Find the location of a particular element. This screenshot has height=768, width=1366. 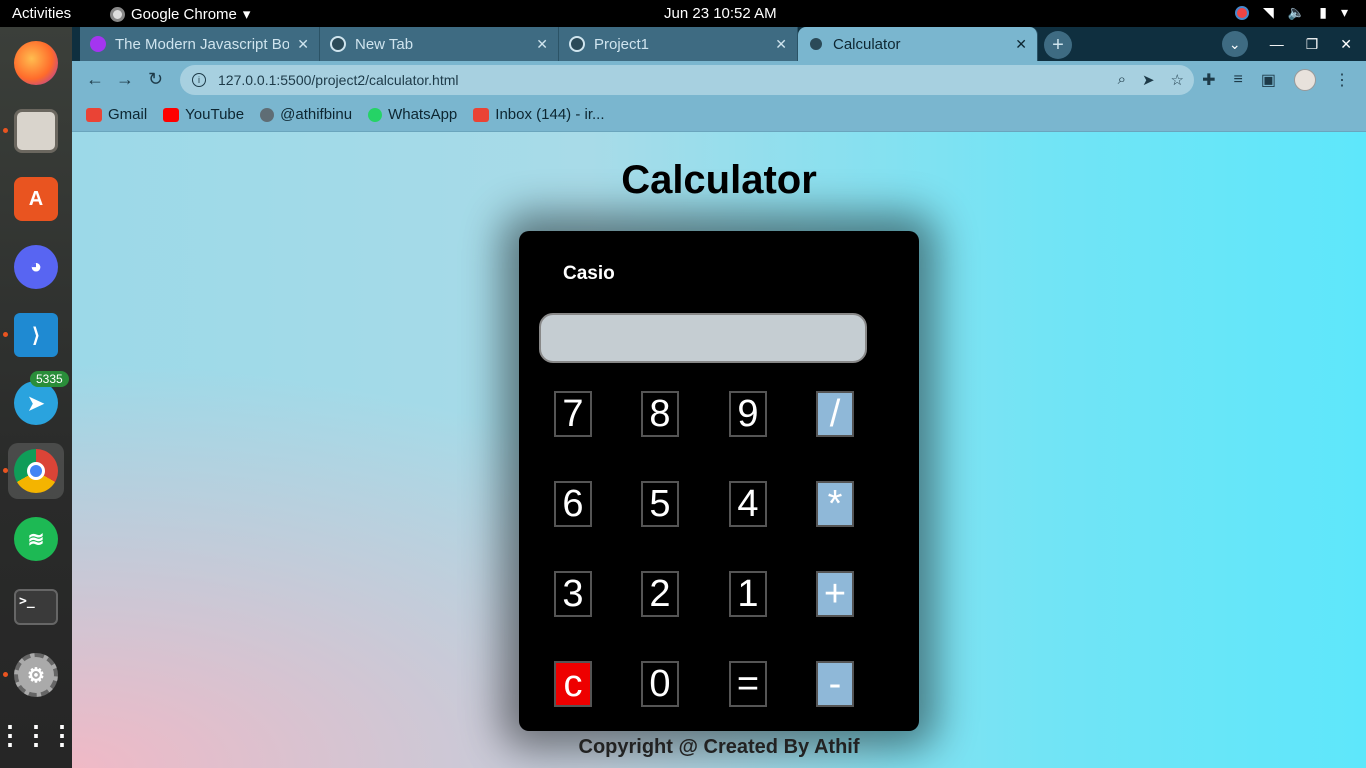

key-subtract: - is located at coordinates (835, 684).